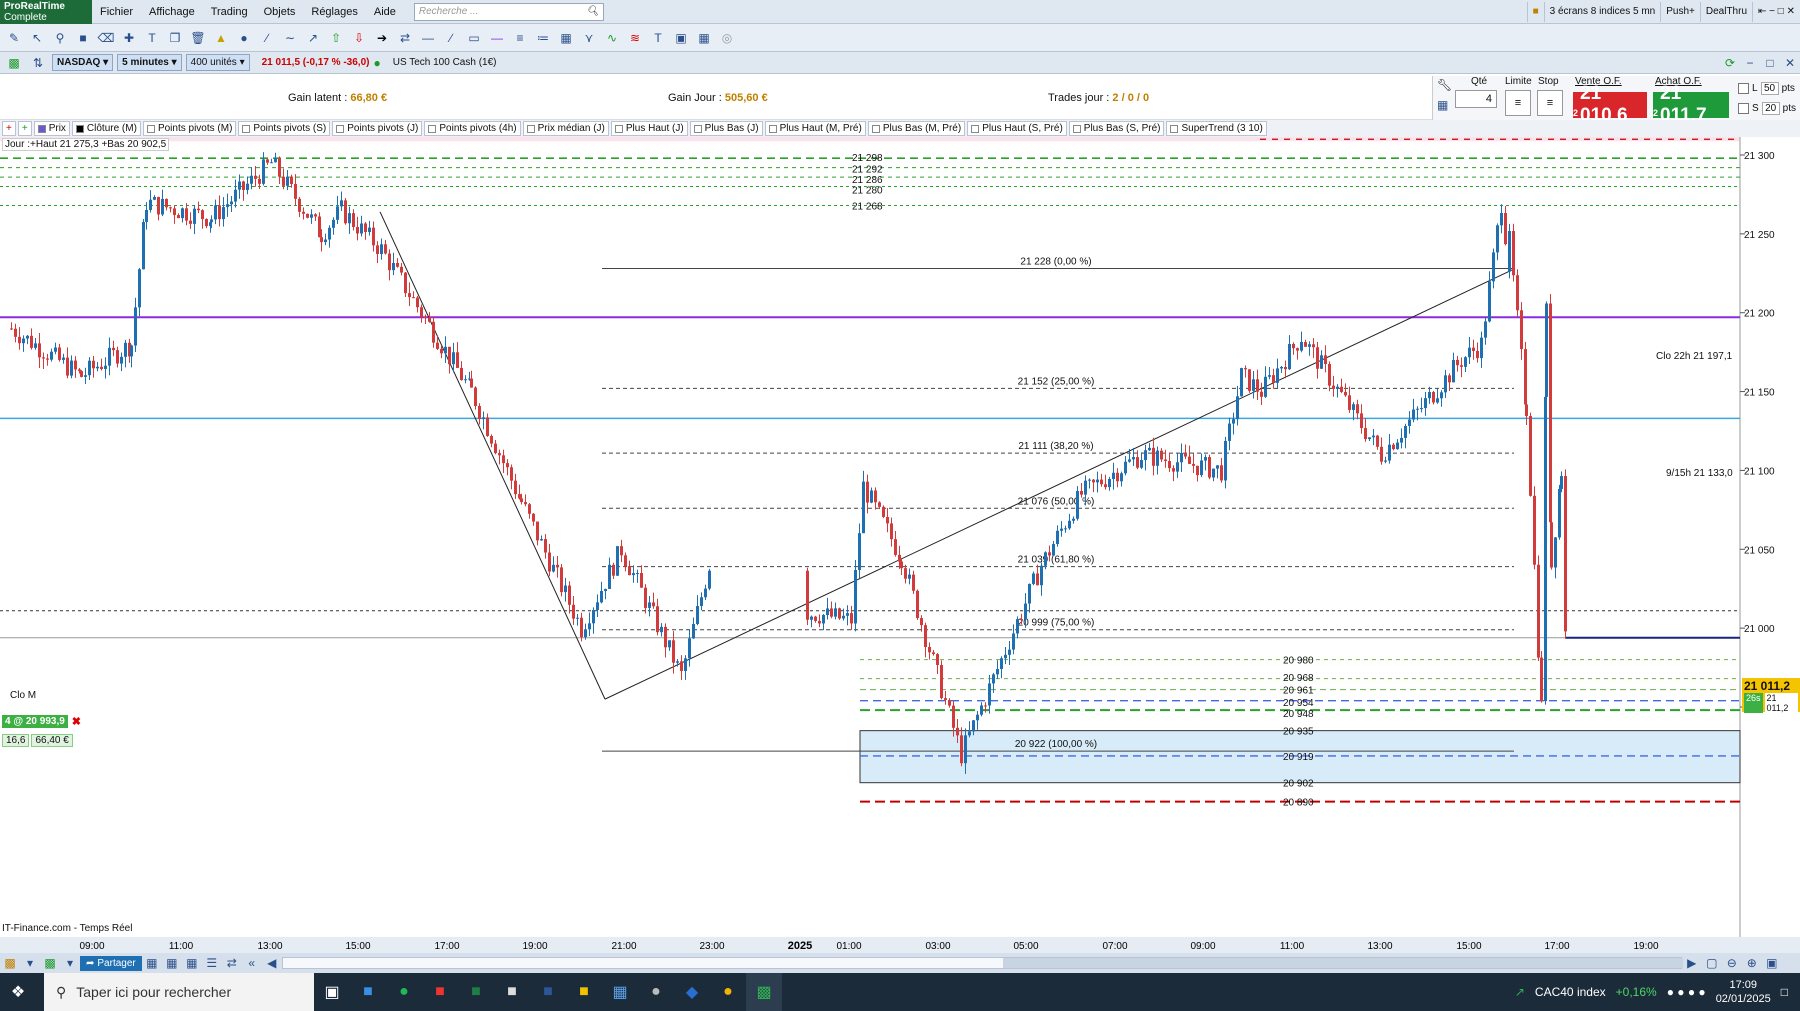  I want to click on indicator-pp-j: Points pivots (J), so click(377, 128).